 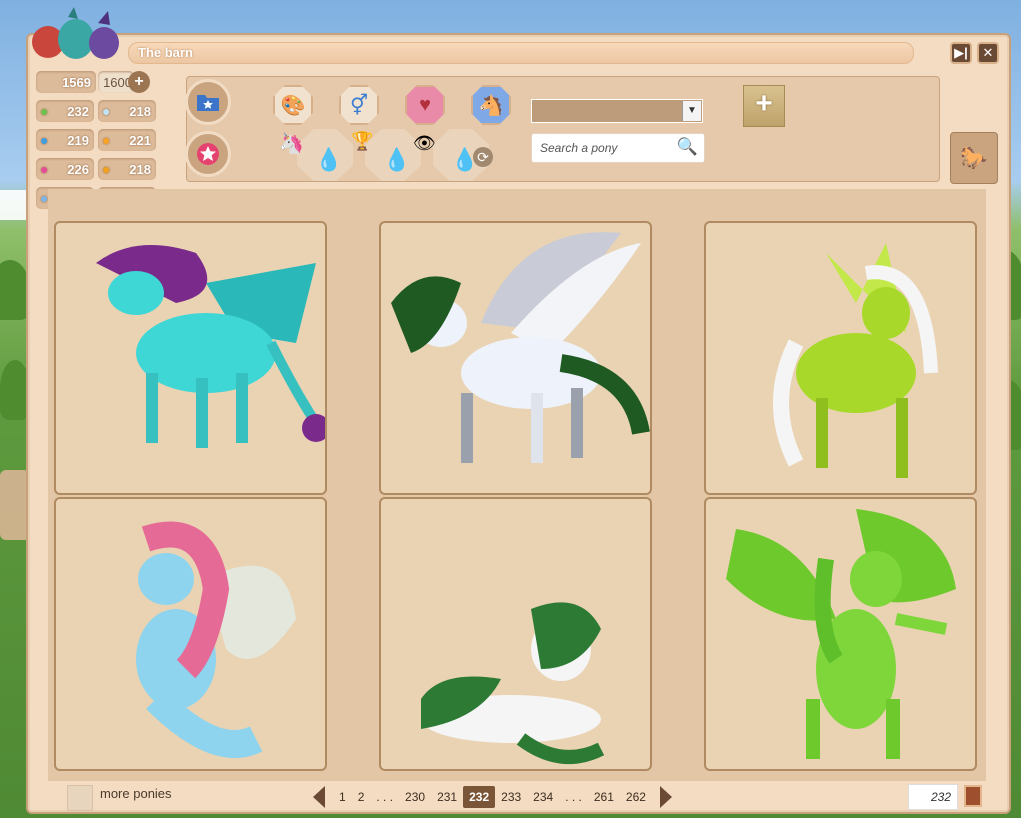 What do you see at coordinates (140, 140) in the screenshot?
I see `stat-value: 221` at bounding box center [140, 140].